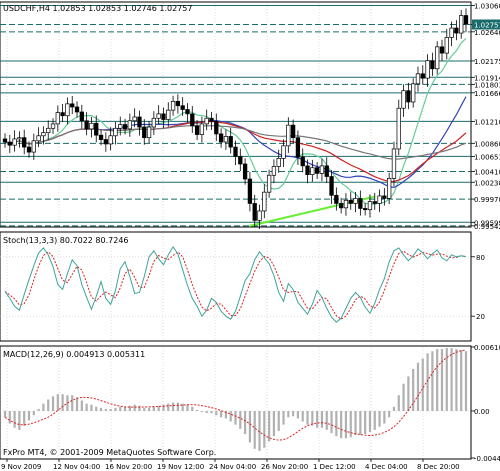 This screenshot has height=471, width=500. What do you see at coordinates (487, 85) in the screenshot?
I see `price-label: 1.01801` at bounding box center [487, 85].